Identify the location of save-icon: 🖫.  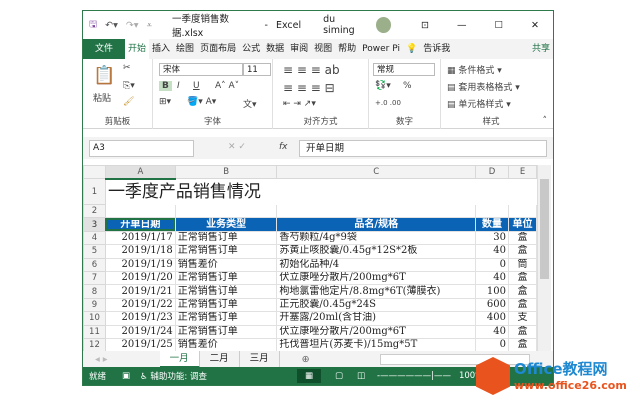
(93, 25).